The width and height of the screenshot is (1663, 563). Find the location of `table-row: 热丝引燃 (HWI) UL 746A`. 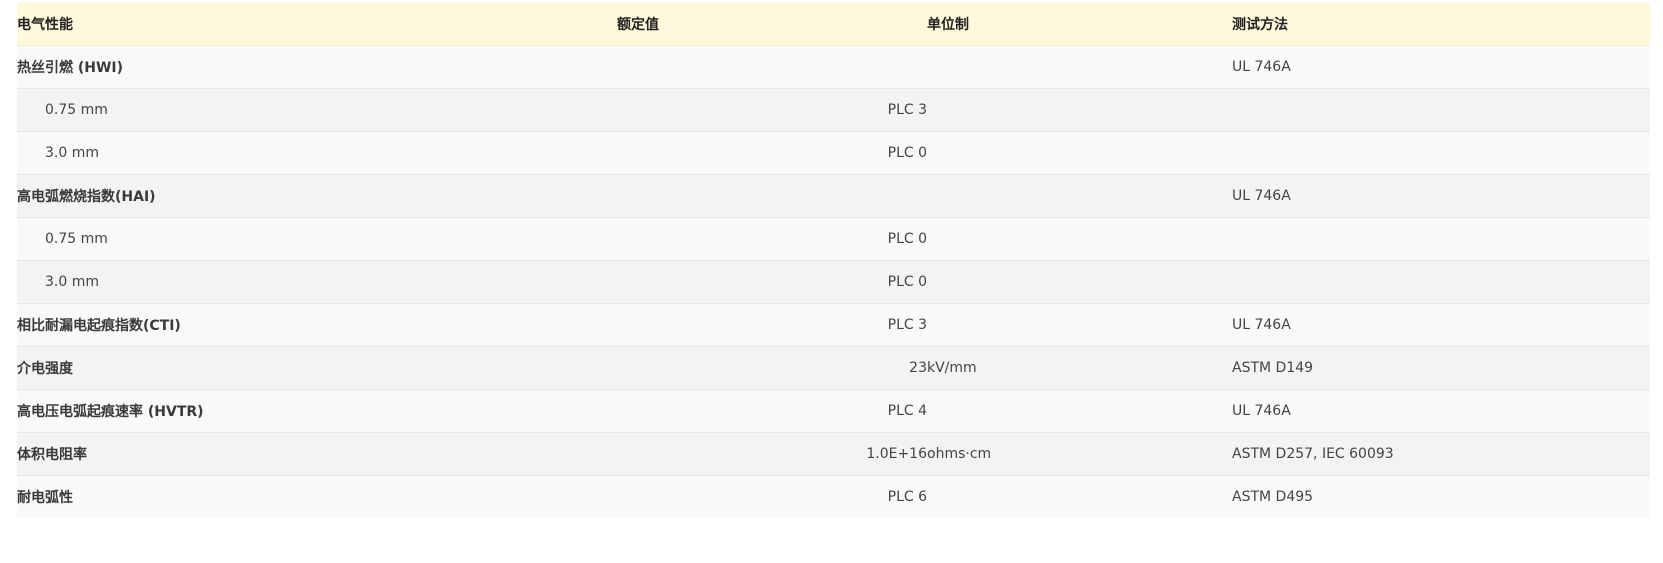

table-row: 热丝引燃 (HWI) UL 746A is located at coordinates (833, 66).